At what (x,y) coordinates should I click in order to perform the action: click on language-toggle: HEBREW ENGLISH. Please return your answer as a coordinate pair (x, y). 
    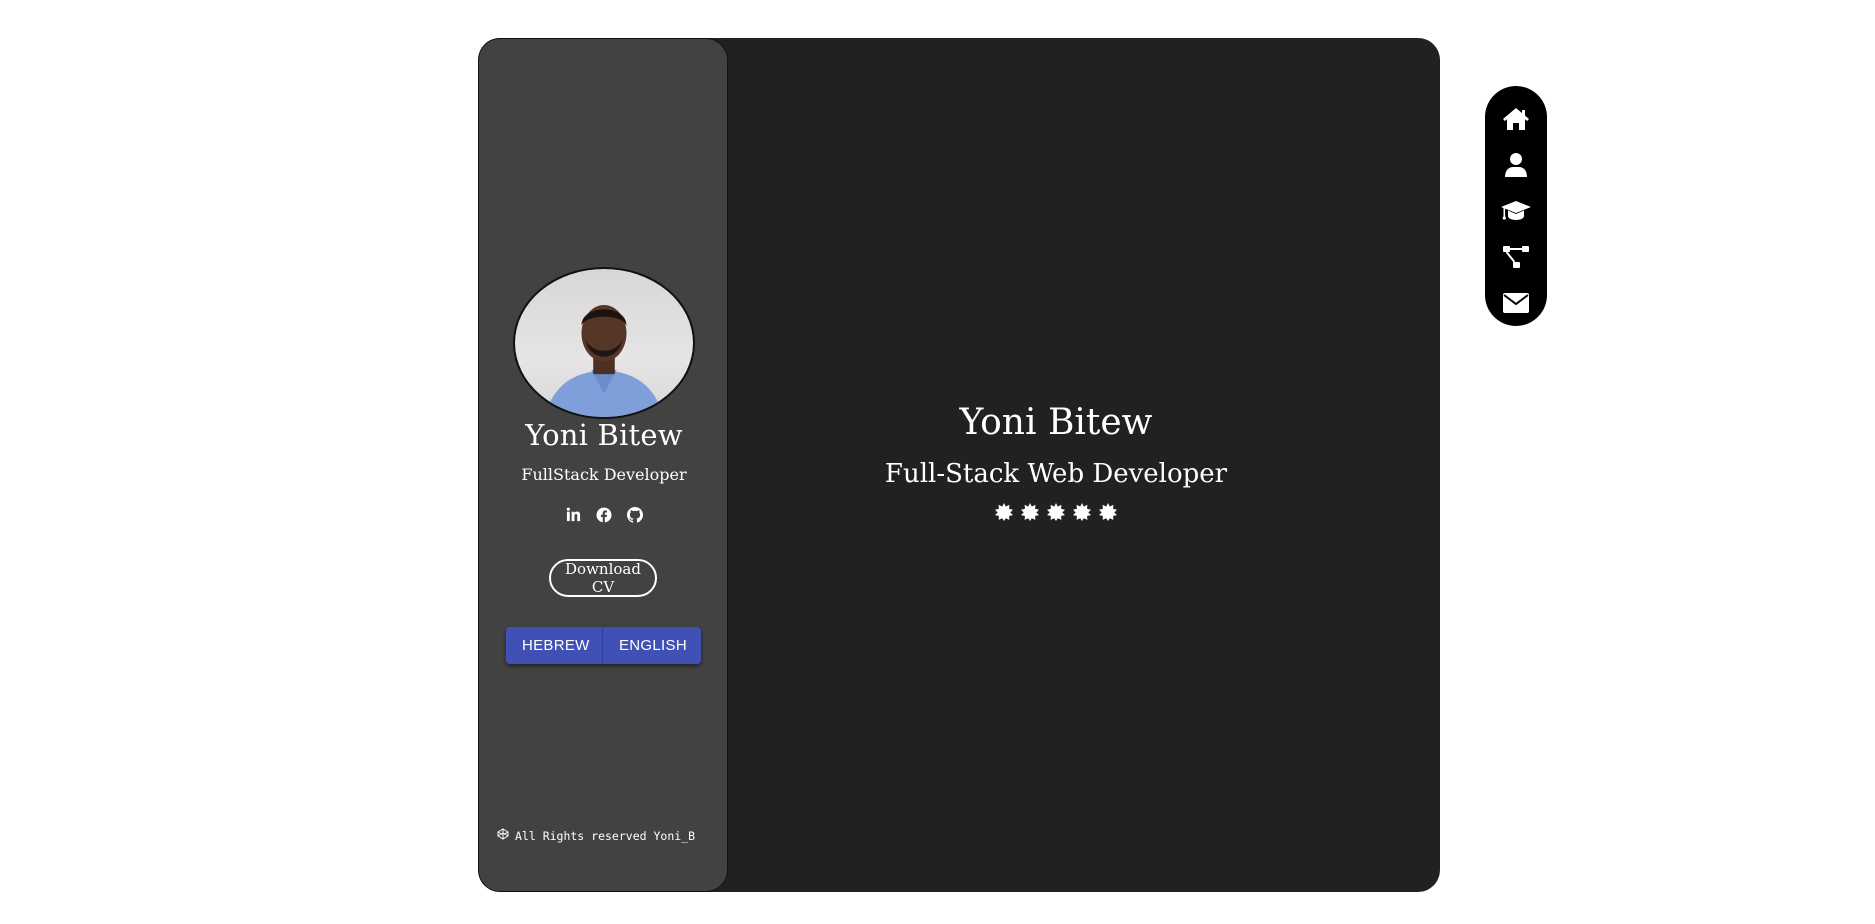
    Looking at the image, I should click on (603, 645).